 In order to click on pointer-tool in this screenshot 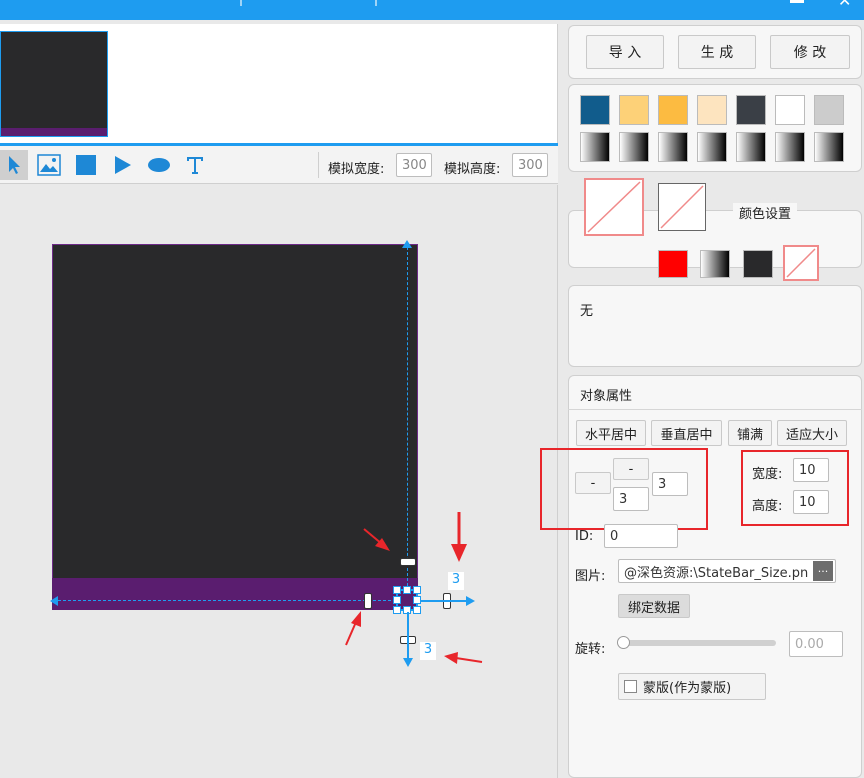, I will do `click(14, 165)`.